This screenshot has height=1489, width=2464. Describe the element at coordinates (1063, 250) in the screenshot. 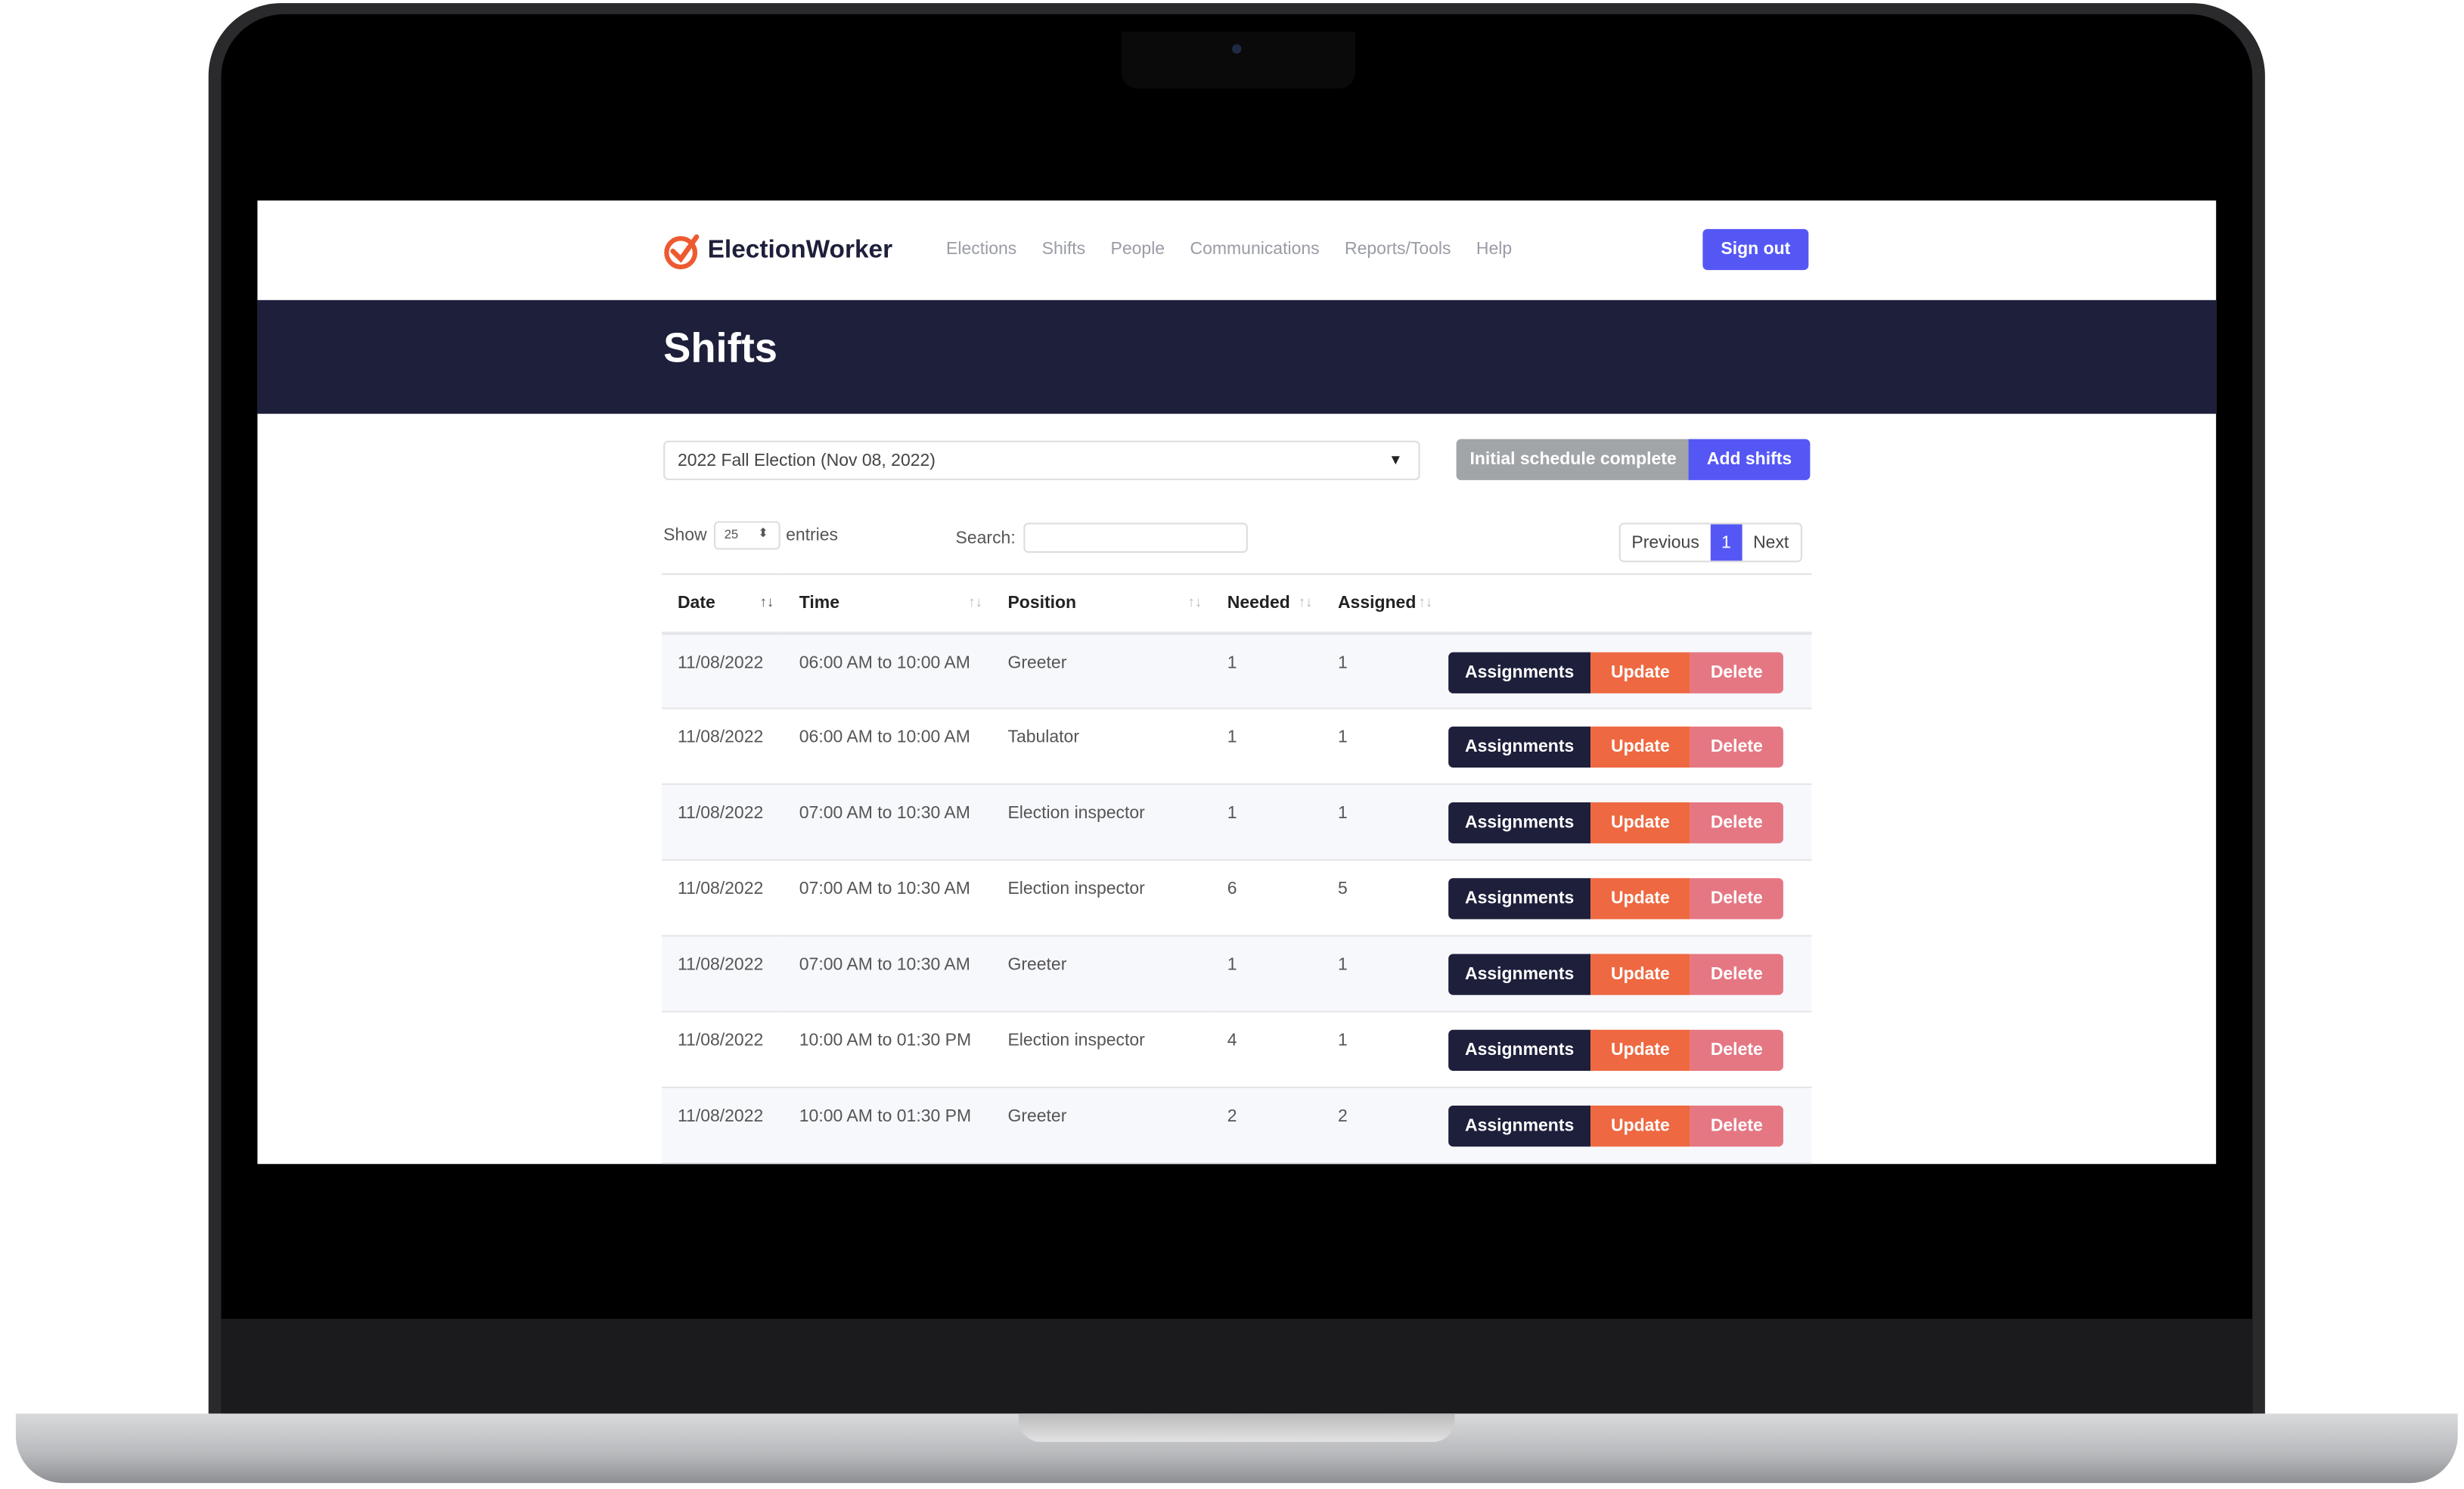

I see `nav-shifts: Shifts` at that location.